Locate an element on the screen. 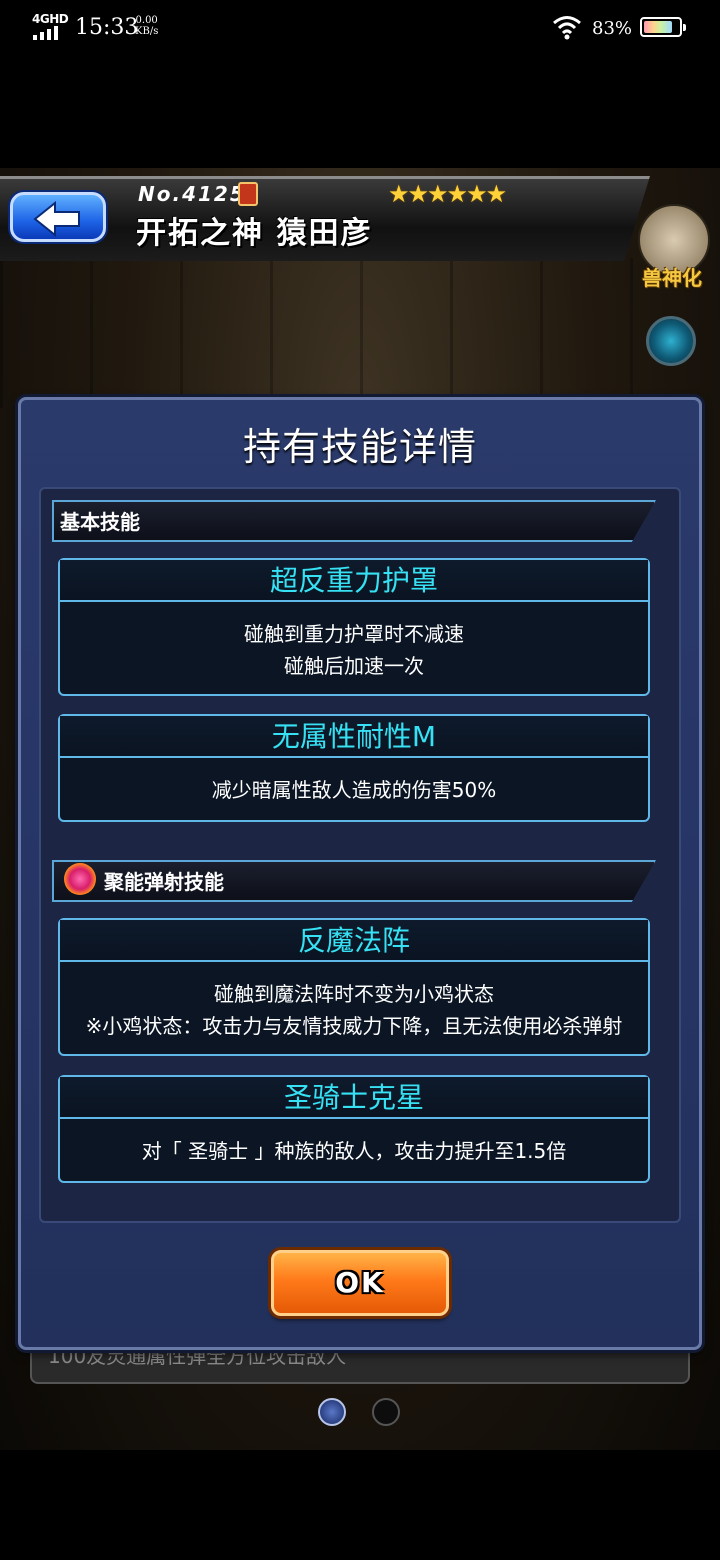 This screenshot has height=1560, width=720. signal-icon is located at coordinates (49, 33).